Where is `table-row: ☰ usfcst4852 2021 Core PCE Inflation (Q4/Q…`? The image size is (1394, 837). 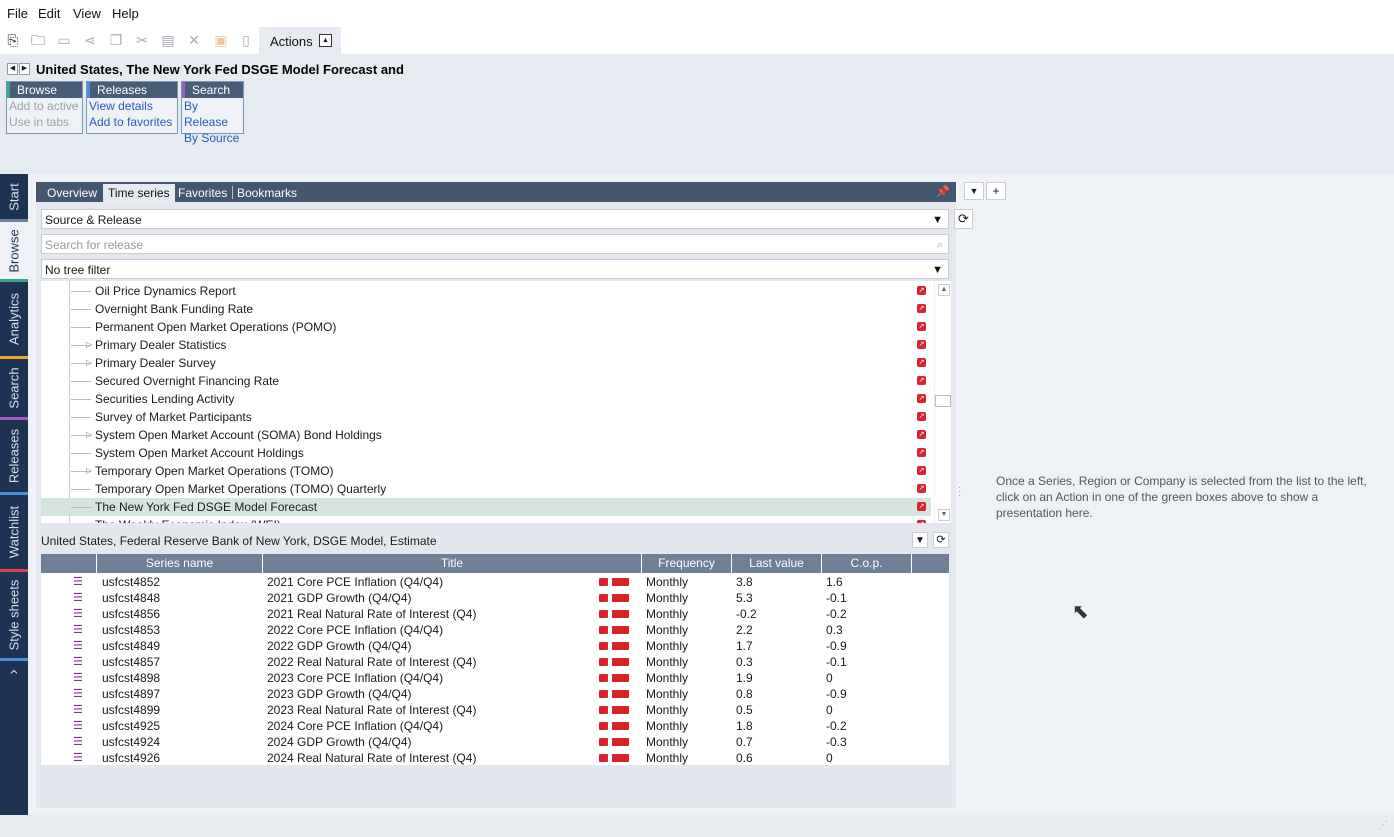
table-row: ☰ usfcst4852 2021 Core PCE Inflation (Q4/Q… is located at coordinates (495, 582).